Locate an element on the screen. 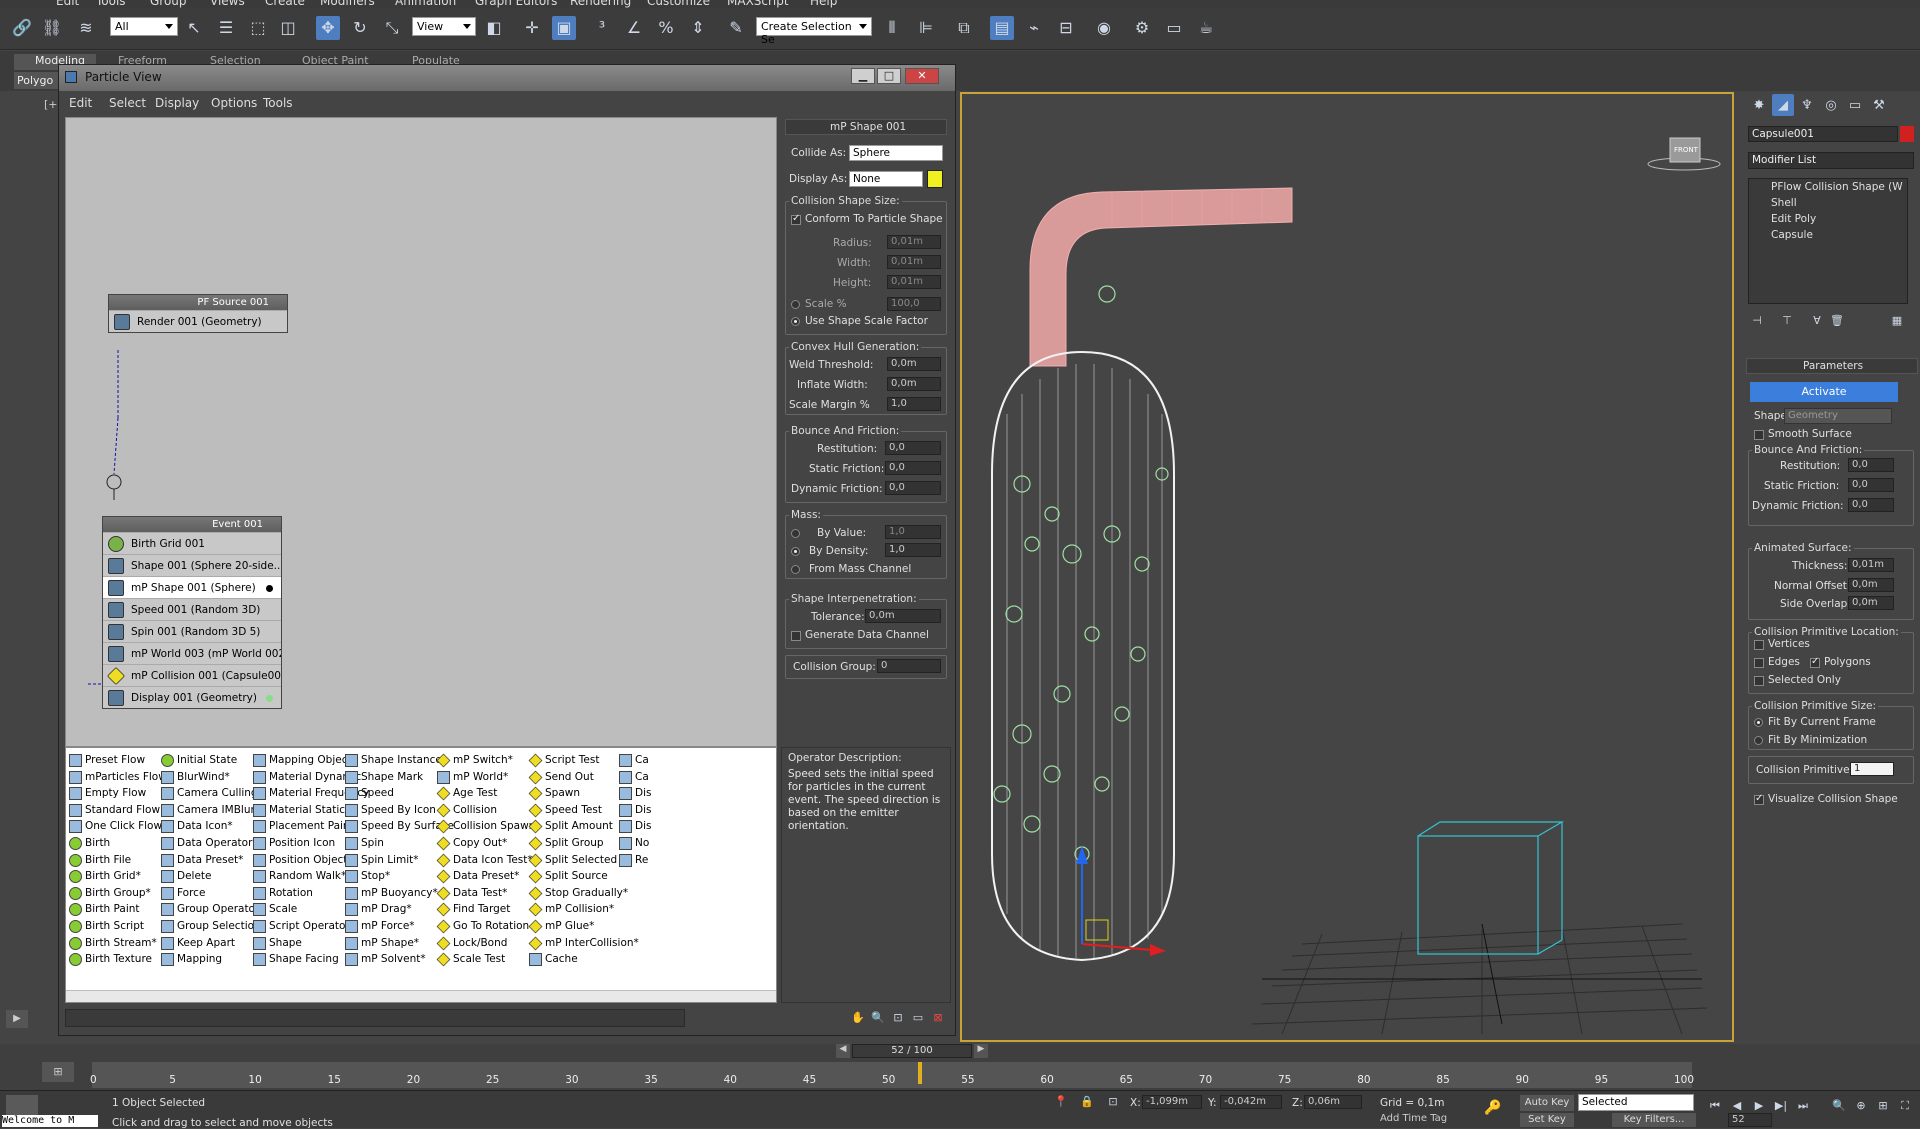 Image resolution: width=1920 pixels, height=1129 pixels. depot-item: Send Out is located at coordinates (561, 777).